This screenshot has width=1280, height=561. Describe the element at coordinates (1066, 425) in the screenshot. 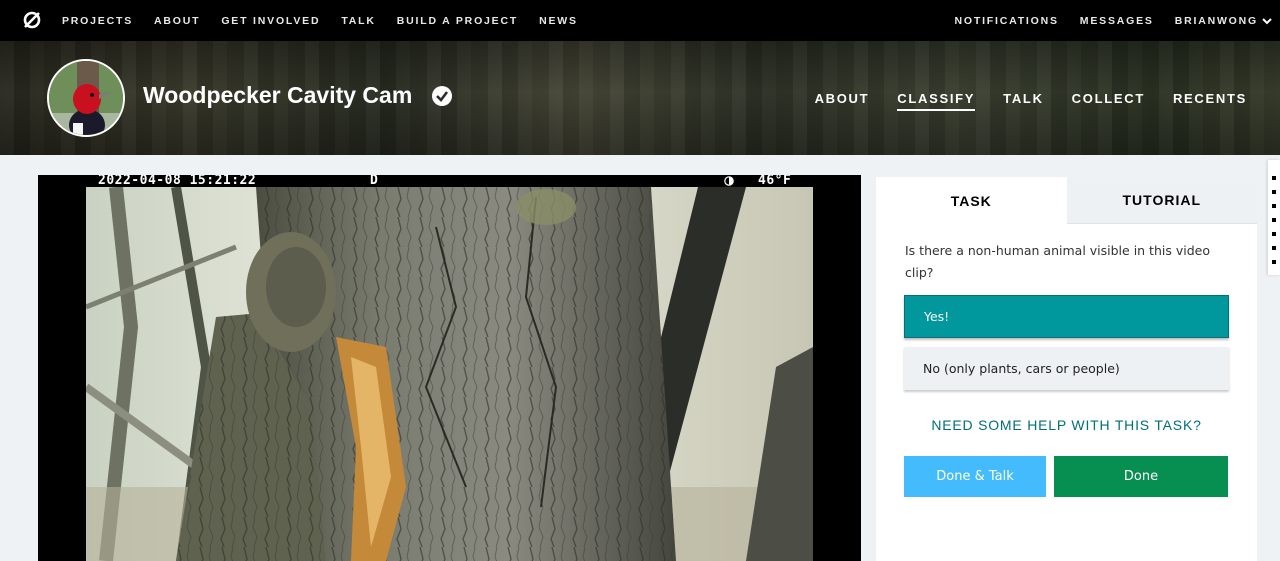

I see `task-help-link: NEED SOME HELP WITH THIS TASK?` at that location.